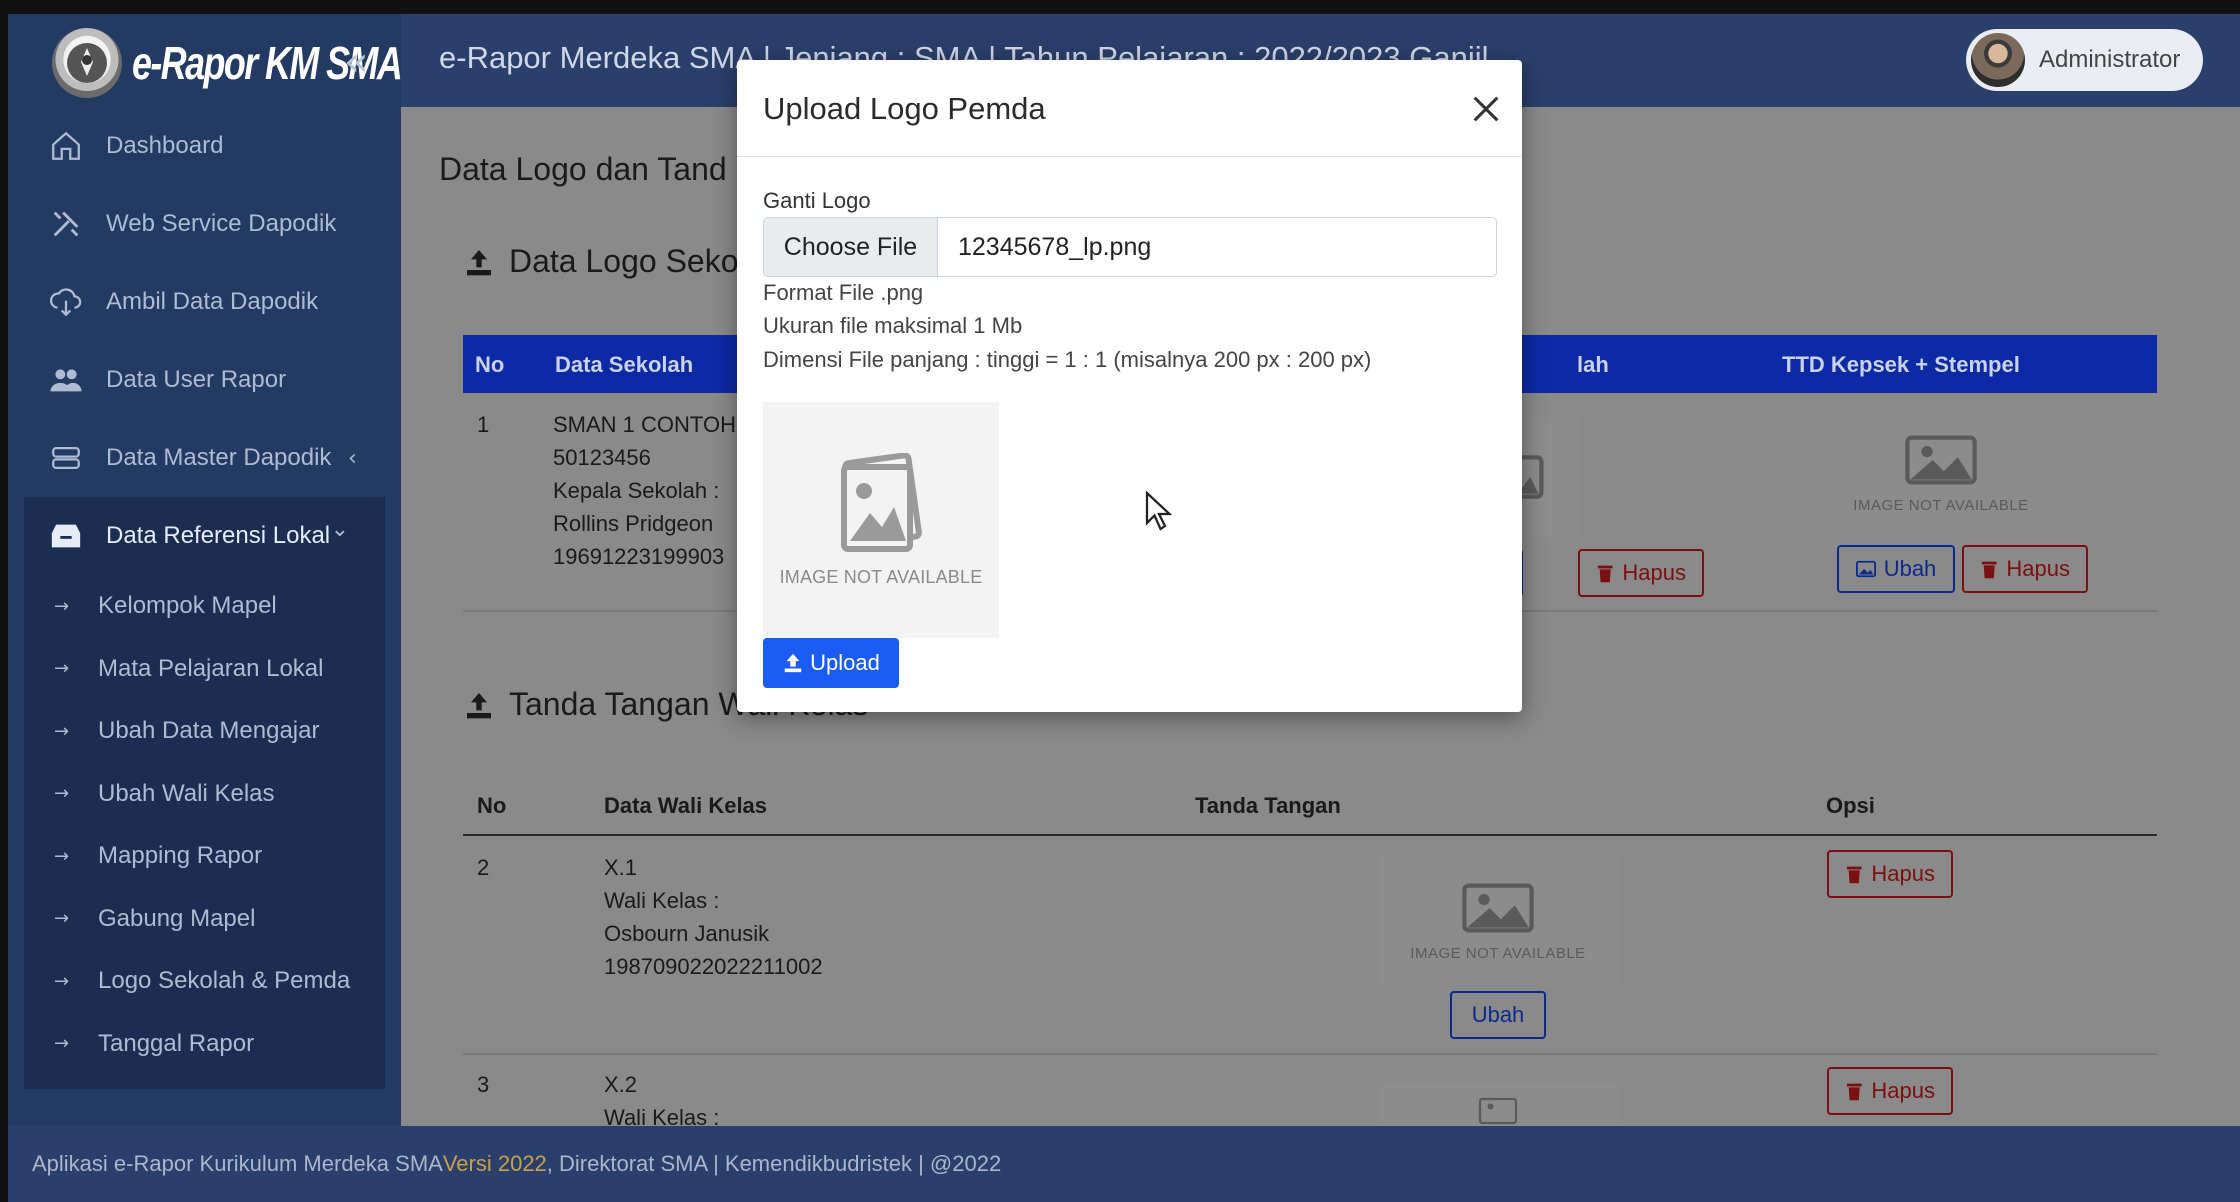 This screenshot has width=2240, height=1202. Describe the element at coordinates (66, 146) in the screenshot. I see `home-icon` at that location.